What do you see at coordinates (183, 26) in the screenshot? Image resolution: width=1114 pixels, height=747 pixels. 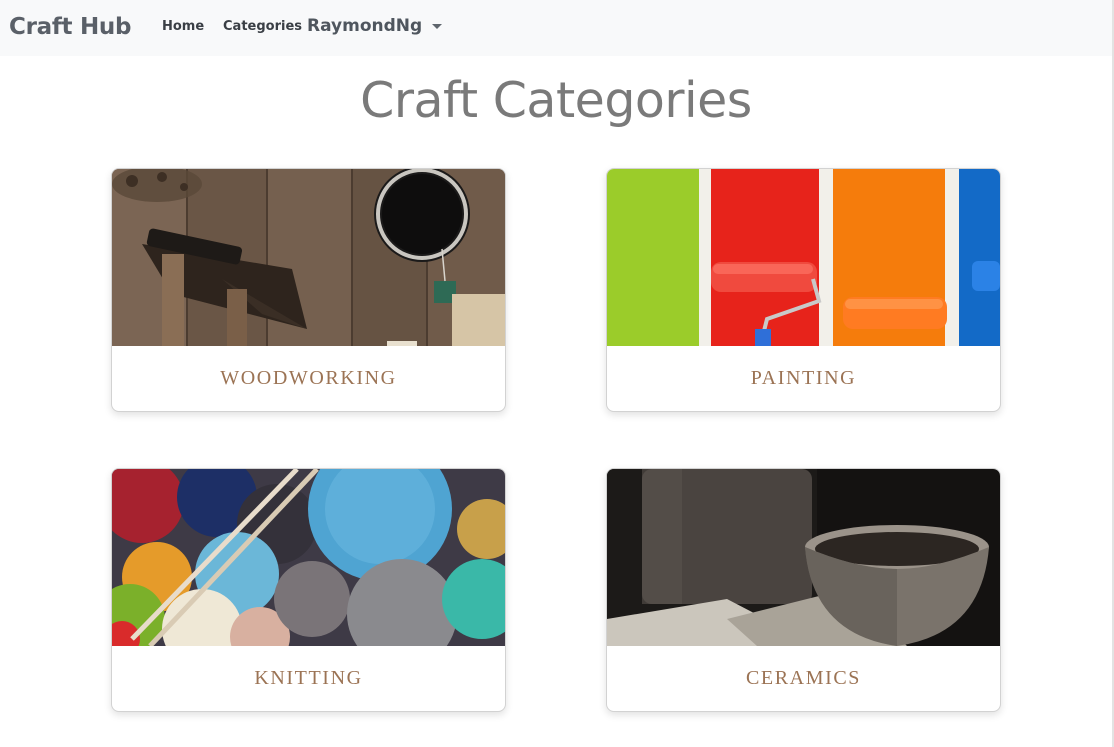 I see `nav-home-link: Home` at bounding box center [183, 26].